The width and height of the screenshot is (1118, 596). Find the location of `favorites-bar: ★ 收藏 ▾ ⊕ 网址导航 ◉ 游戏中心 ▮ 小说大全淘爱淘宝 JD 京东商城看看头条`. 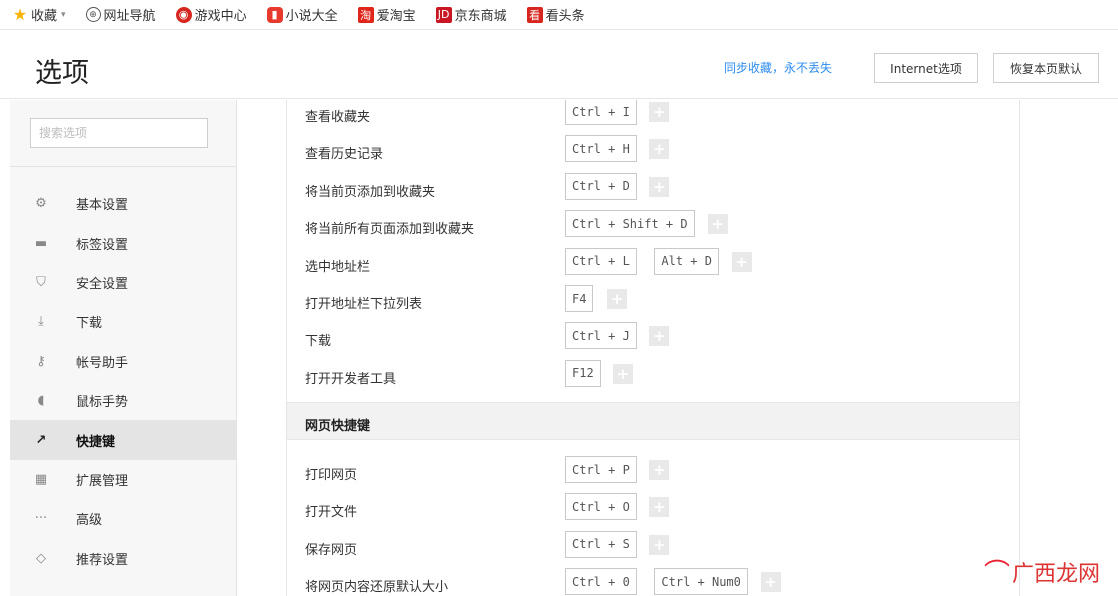

favorites-bar: ★ 收藏 ▾ ⊕ 网址导航 ◉ 游戏中心 ▮ 小说大全淘爱淘宝 JD 京东商城看看头条 is located at coordinates (559, 15).